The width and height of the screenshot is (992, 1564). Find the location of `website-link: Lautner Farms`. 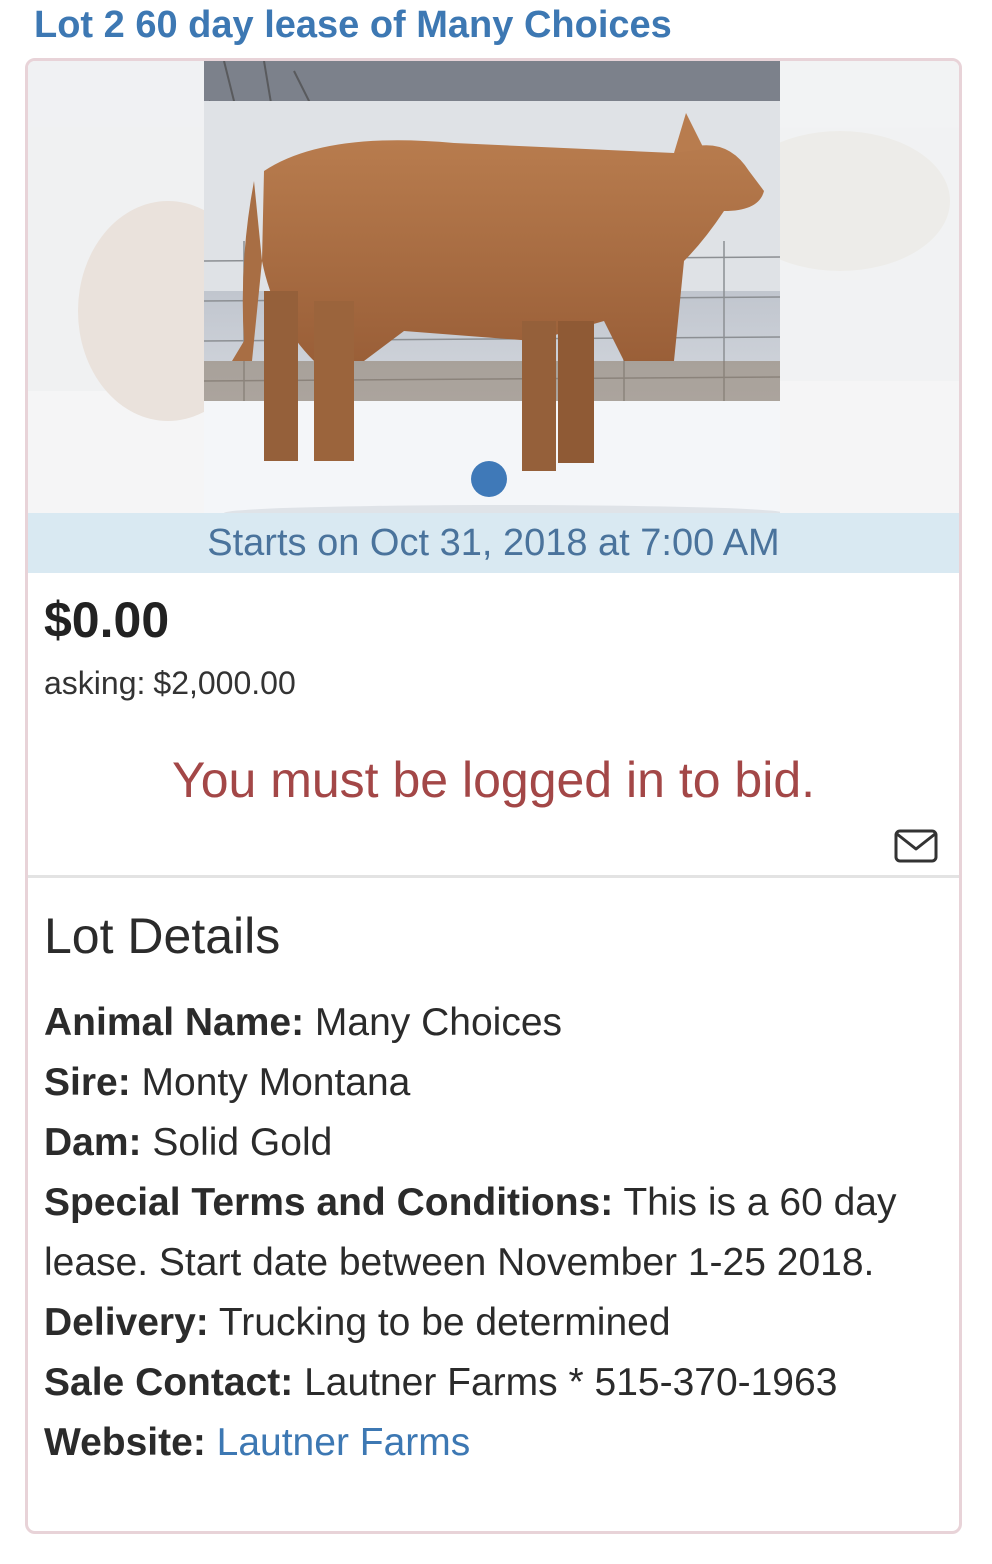

website-link: Lautner Farms is located at coordinates (344, 1442).